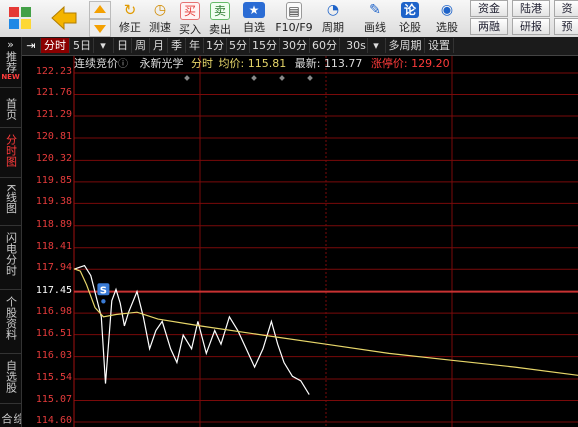  What do you see at coordinates (103, 301) in the screenshot?
I see `signal-marker-dot` at bounding box center [103, 301].